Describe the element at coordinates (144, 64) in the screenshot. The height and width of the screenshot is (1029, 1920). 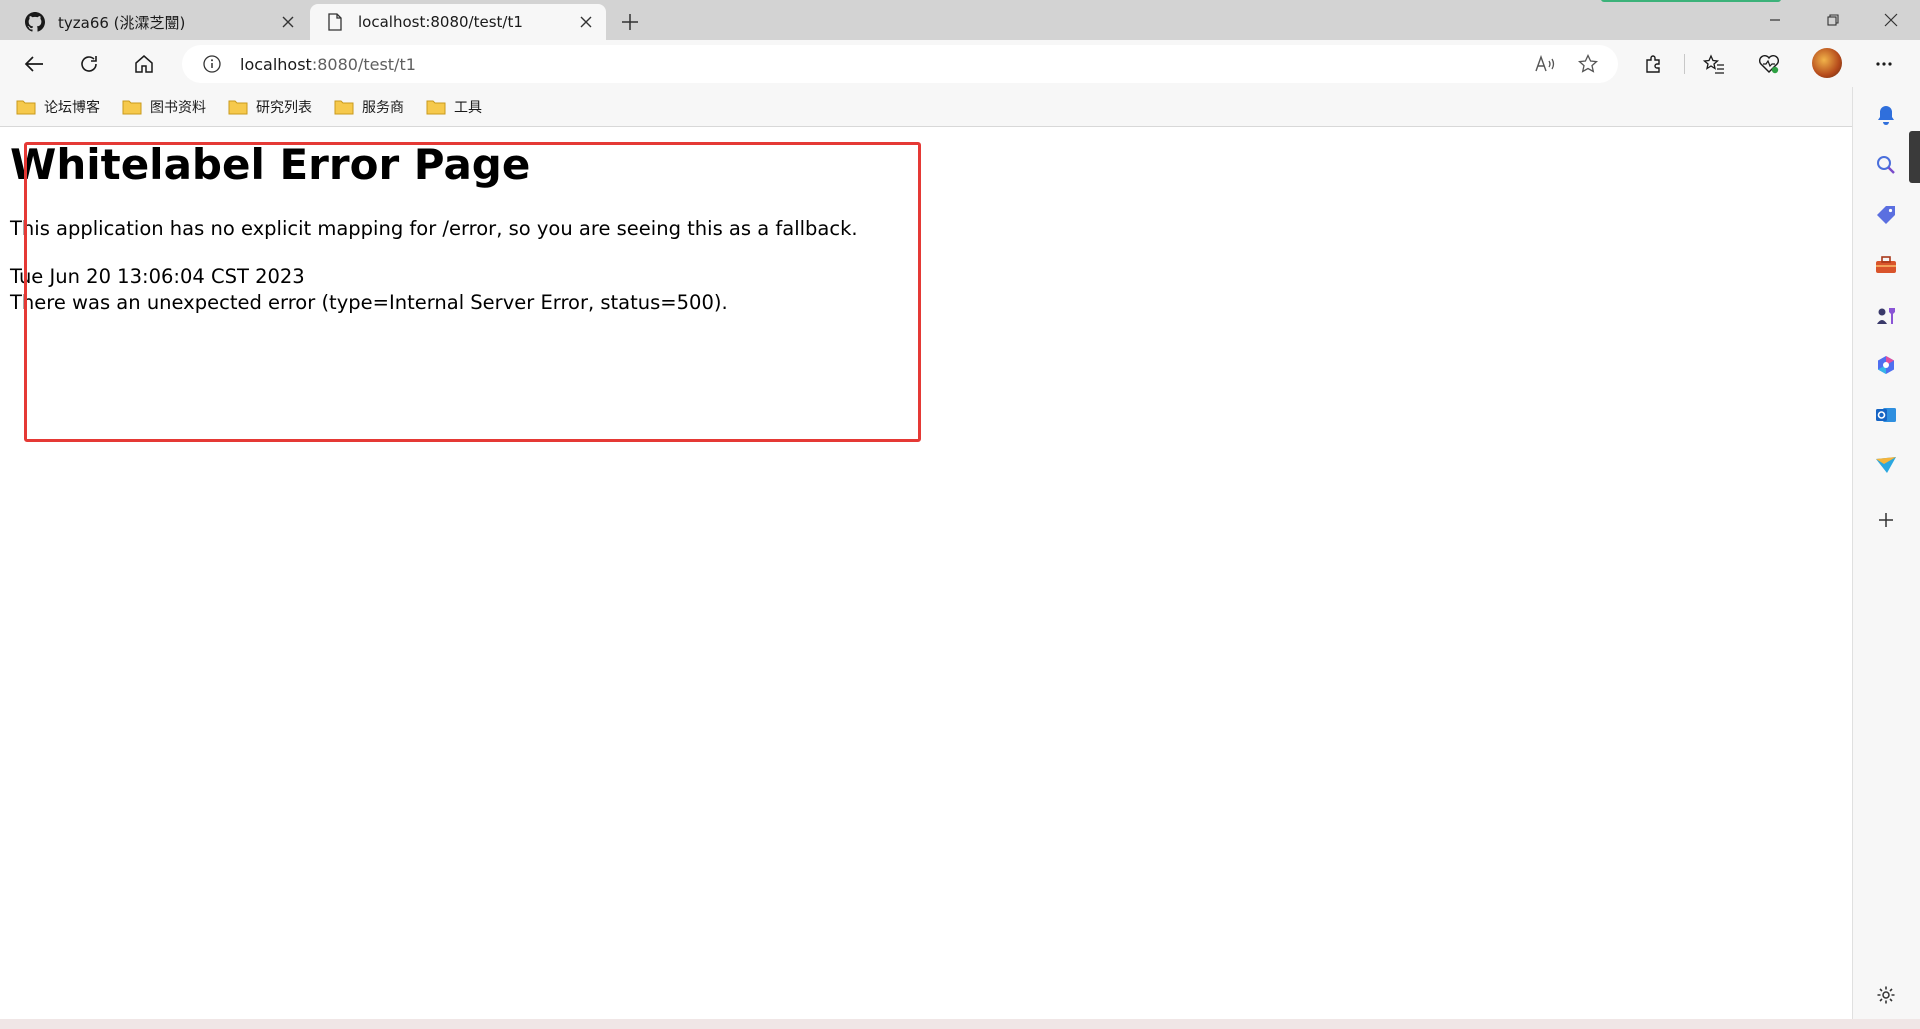
I see `home-icon` at that location.